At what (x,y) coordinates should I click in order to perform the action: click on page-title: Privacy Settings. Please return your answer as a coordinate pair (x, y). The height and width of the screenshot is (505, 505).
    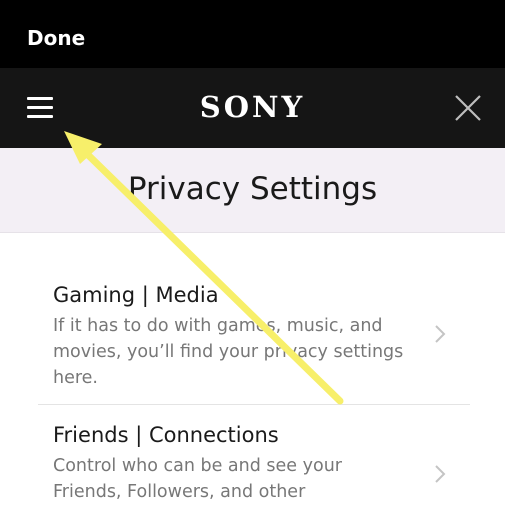
    Looking at the image, I should click on (252, 189).